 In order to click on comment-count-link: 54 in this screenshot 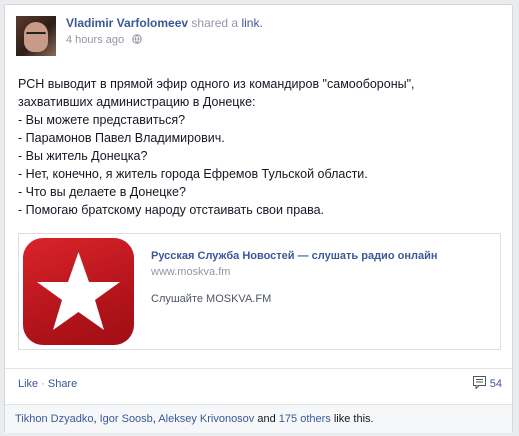, I will do `click(487, 383)`.